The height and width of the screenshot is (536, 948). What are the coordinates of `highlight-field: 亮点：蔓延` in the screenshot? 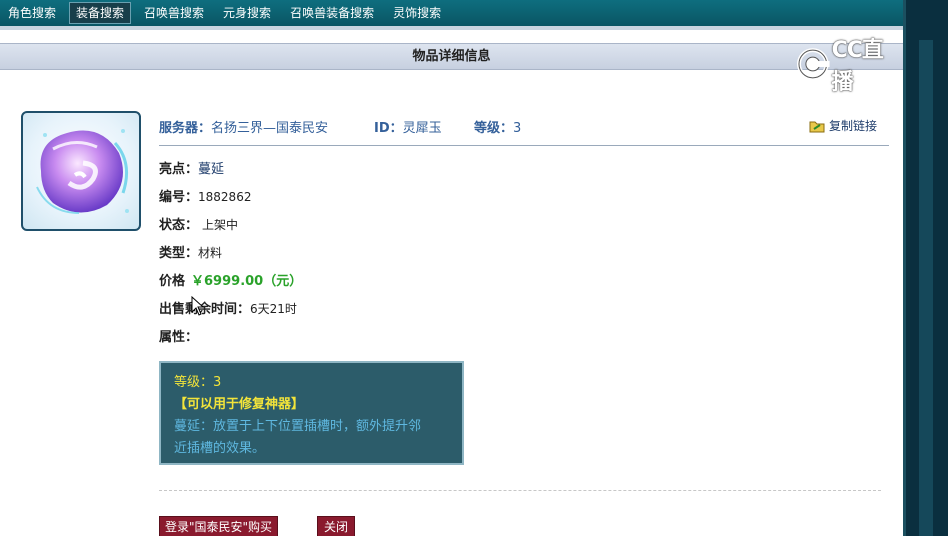 It's located at (191, 167).